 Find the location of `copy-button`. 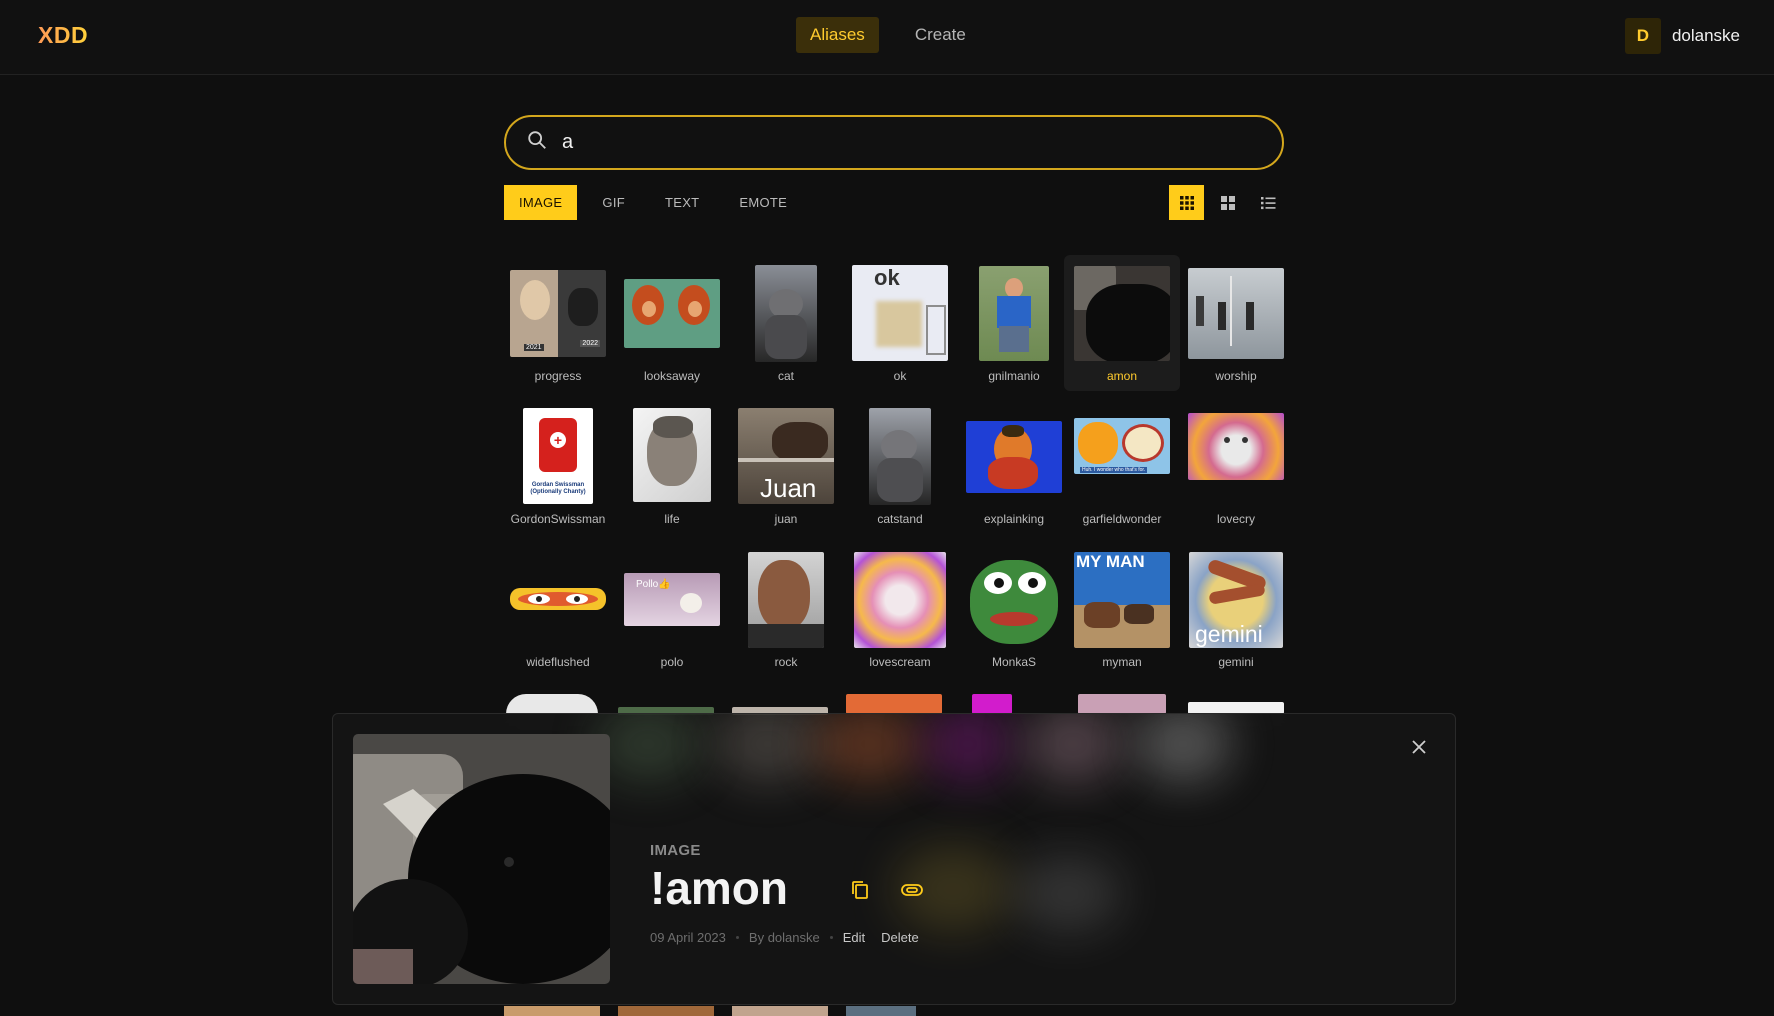

copy-button is located at coordinates (860, 890).